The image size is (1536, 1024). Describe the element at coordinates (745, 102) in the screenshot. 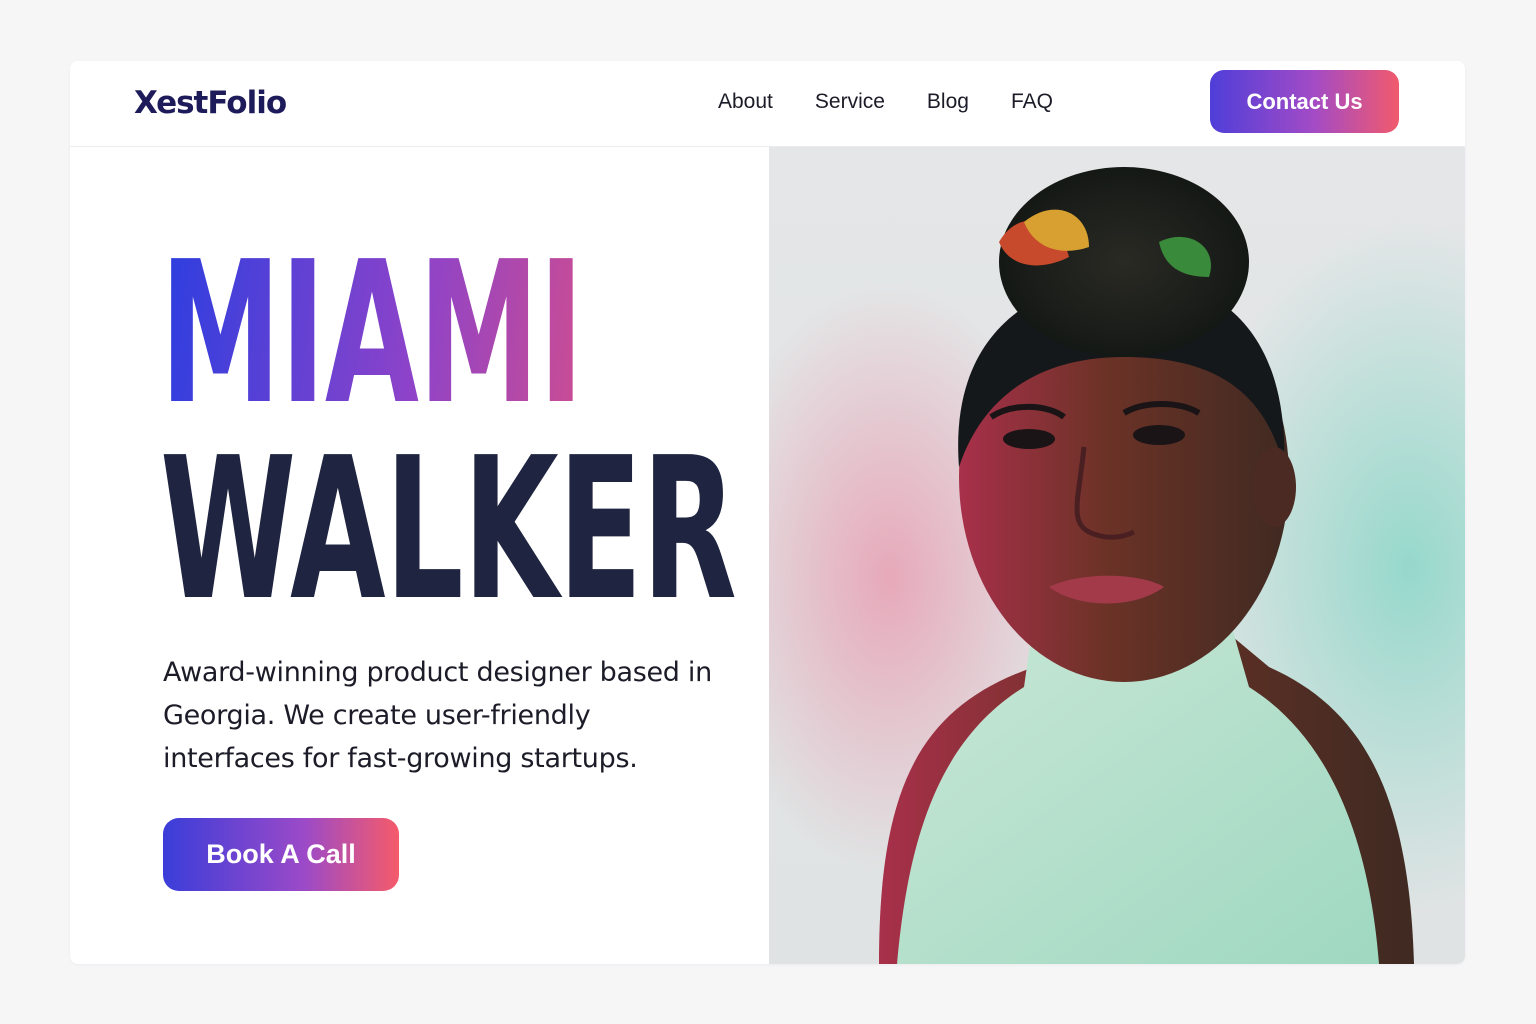

I see `nav-item-about: About` at that location.